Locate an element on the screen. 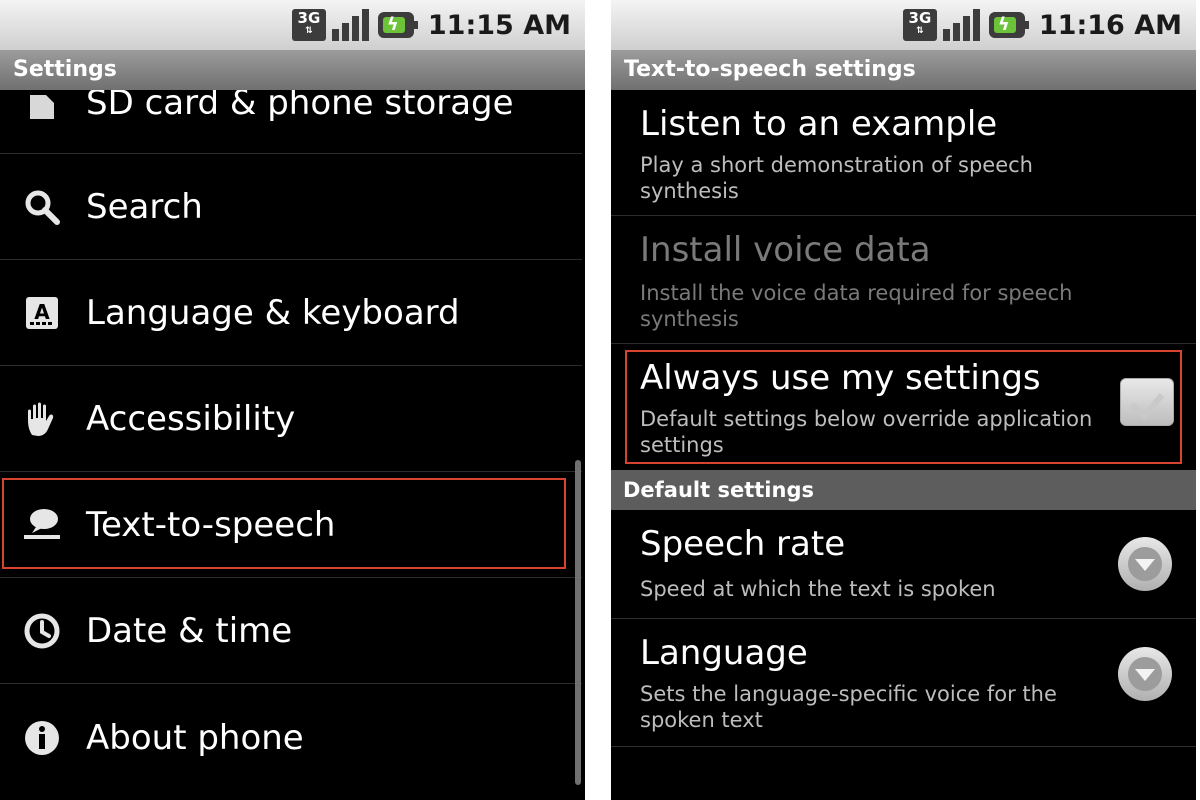 This screenshot has width=1200, height=800. list-item-about-phone: About phone is located at coordinates (291, 737).